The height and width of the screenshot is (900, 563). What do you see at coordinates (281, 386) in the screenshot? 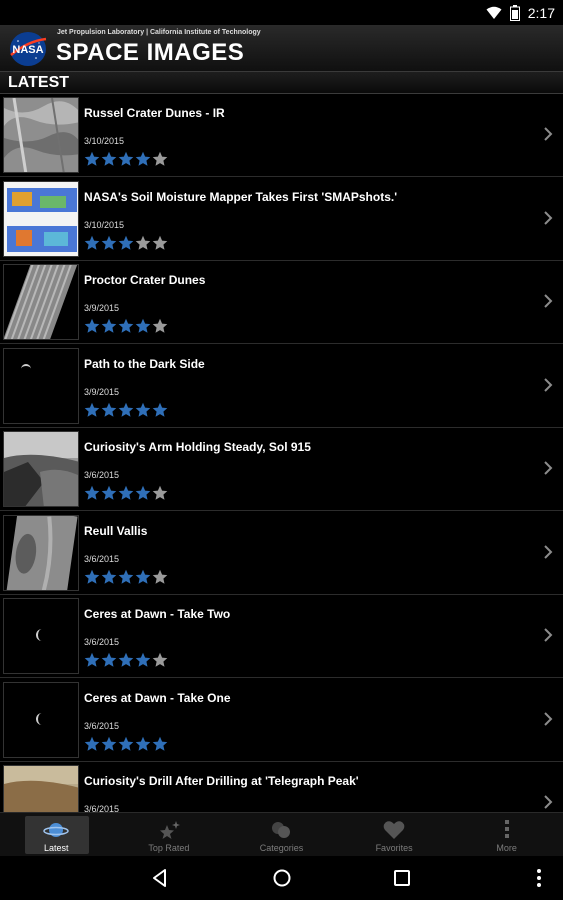
I see `list-item: Path to the Dark Side 3/9/2015` at bounding box center [281, 386].